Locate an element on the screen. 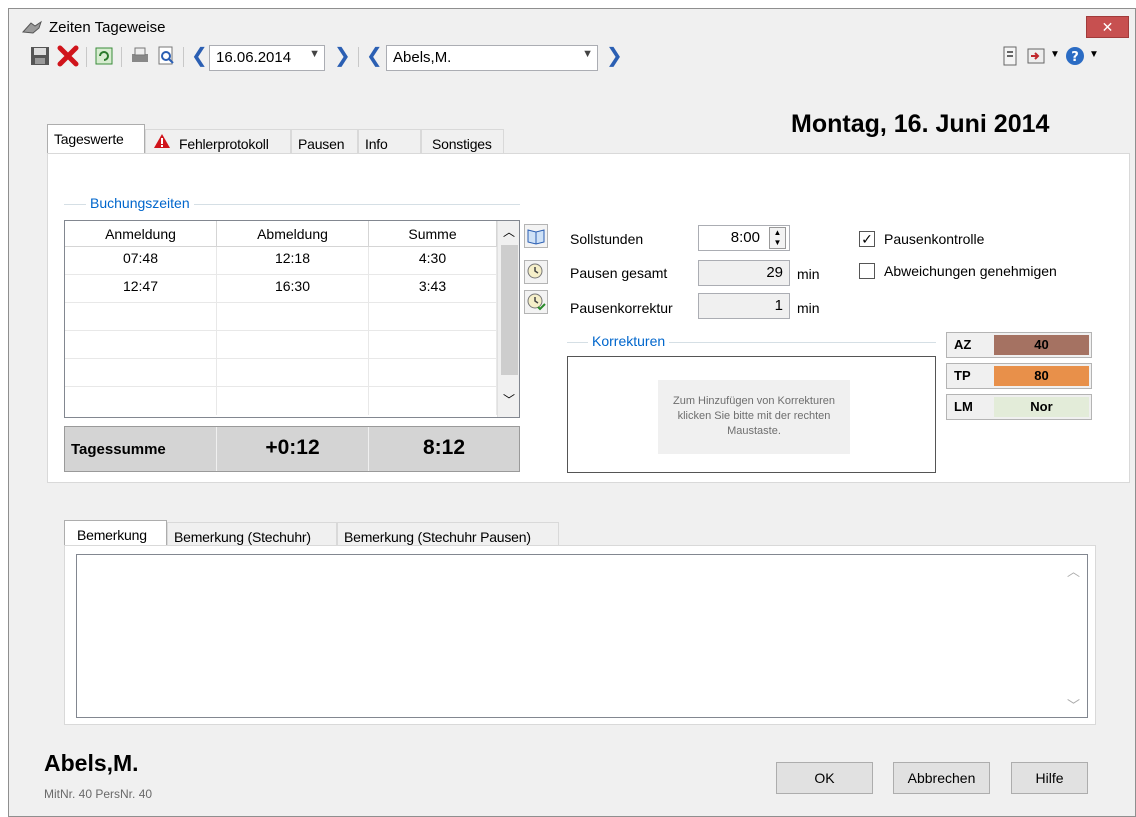 The height and width of the screenshot is (817, 1136). tab-label: Info is located at coordinates (376, 144).